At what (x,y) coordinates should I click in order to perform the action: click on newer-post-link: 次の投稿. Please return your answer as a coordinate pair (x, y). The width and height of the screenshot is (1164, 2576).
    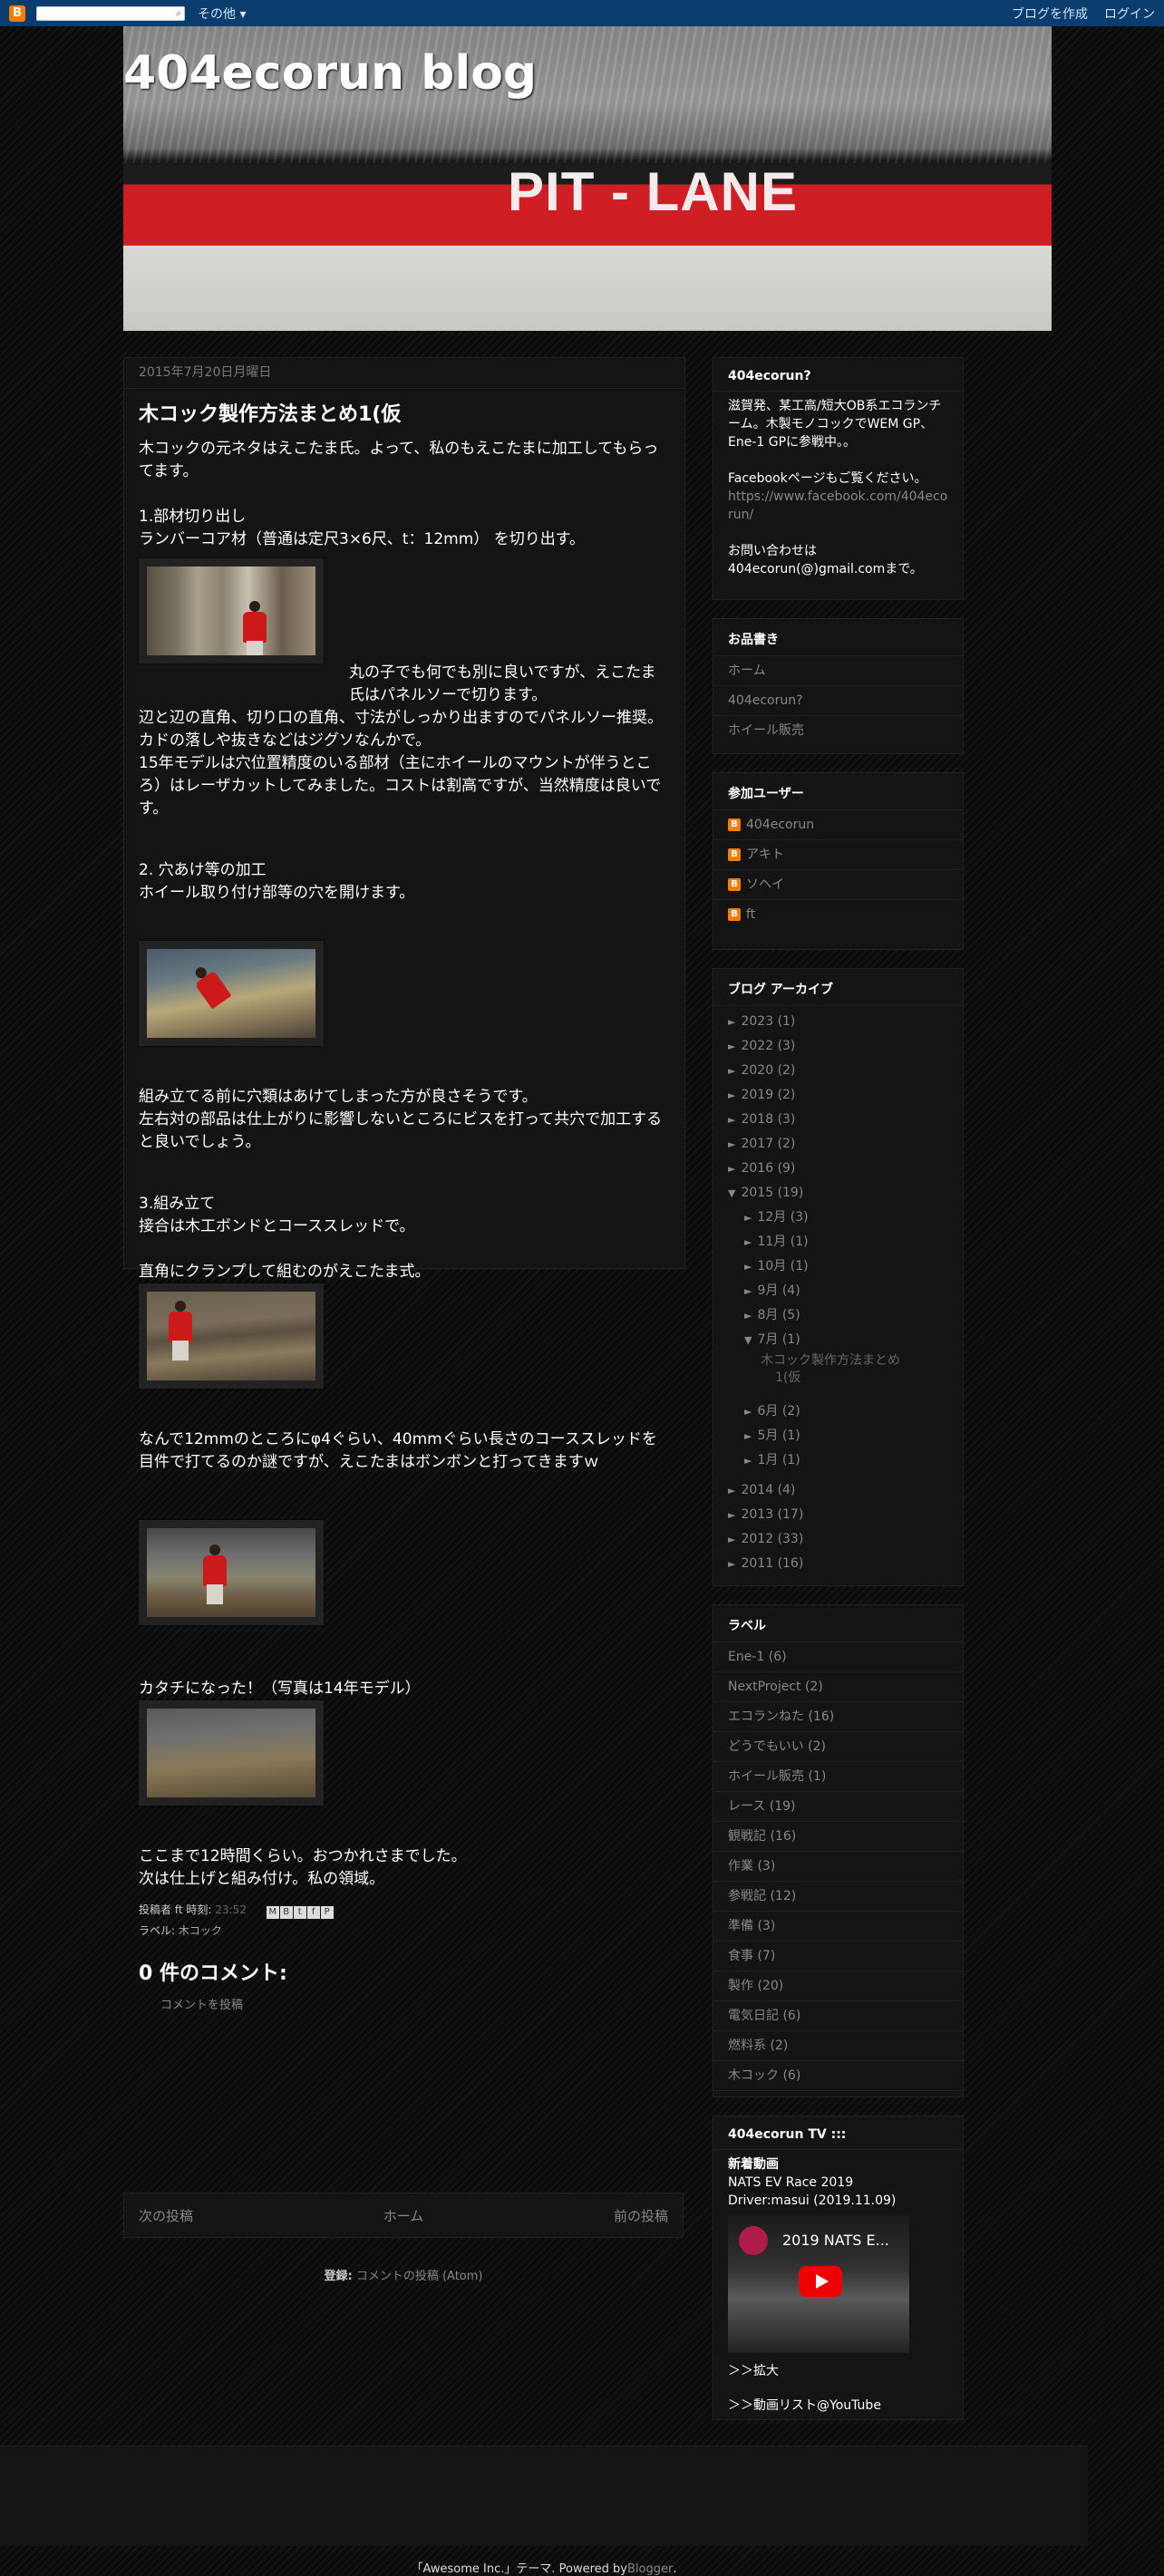
    Looking at the image, I should click on (166, 2215).